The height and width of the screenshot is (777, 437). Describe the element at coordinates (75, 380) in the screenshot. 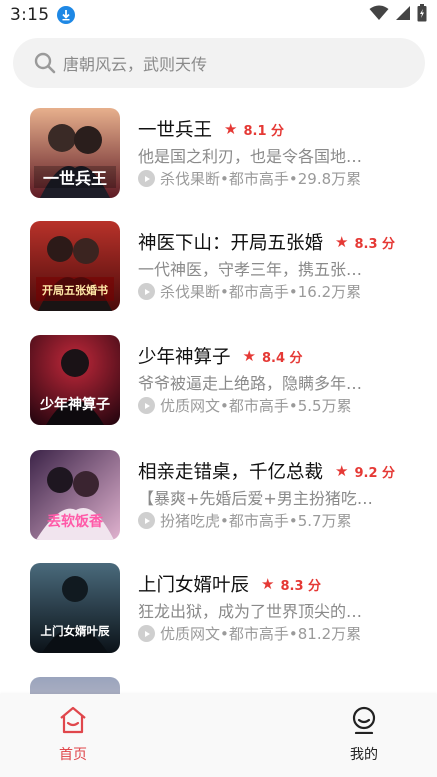

I see `book-cover: 少年神算子` at that location.